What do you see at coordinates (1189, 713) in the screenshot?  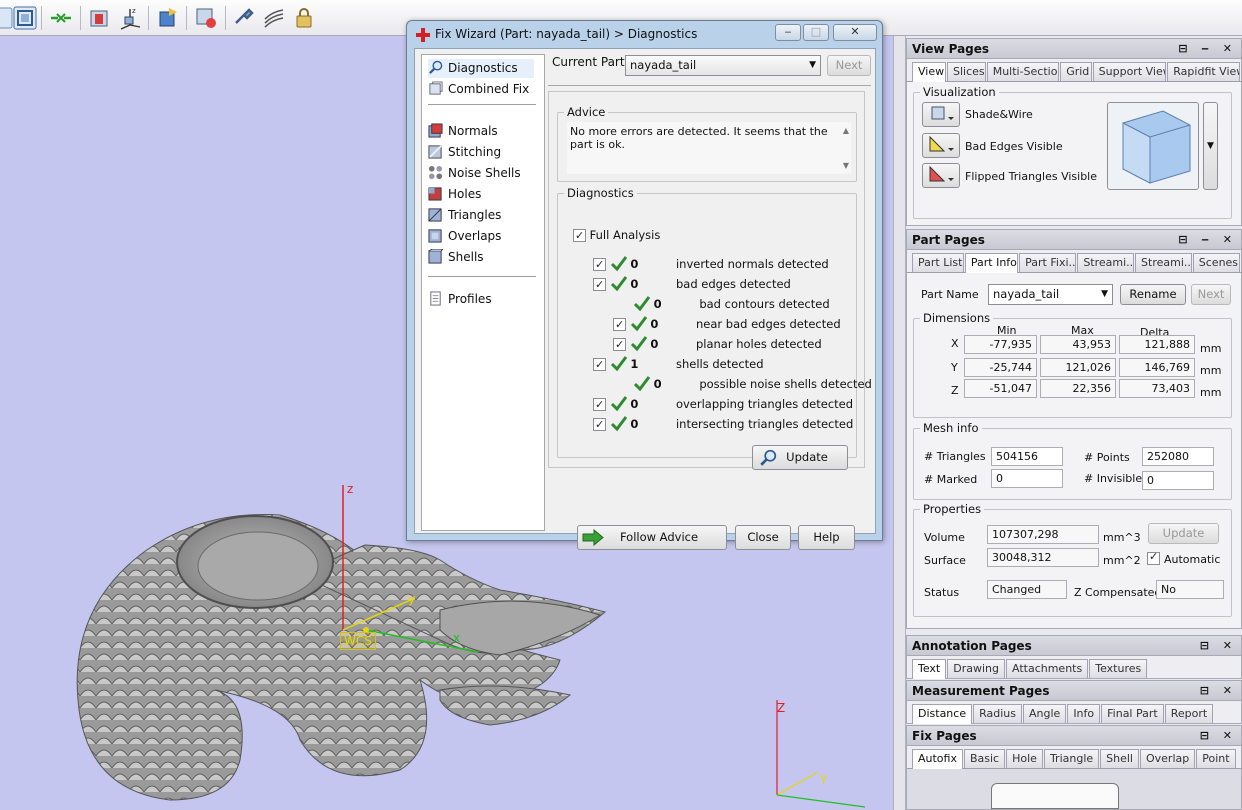 I see `tab-report: Report` at bounding box center [1189, 713].